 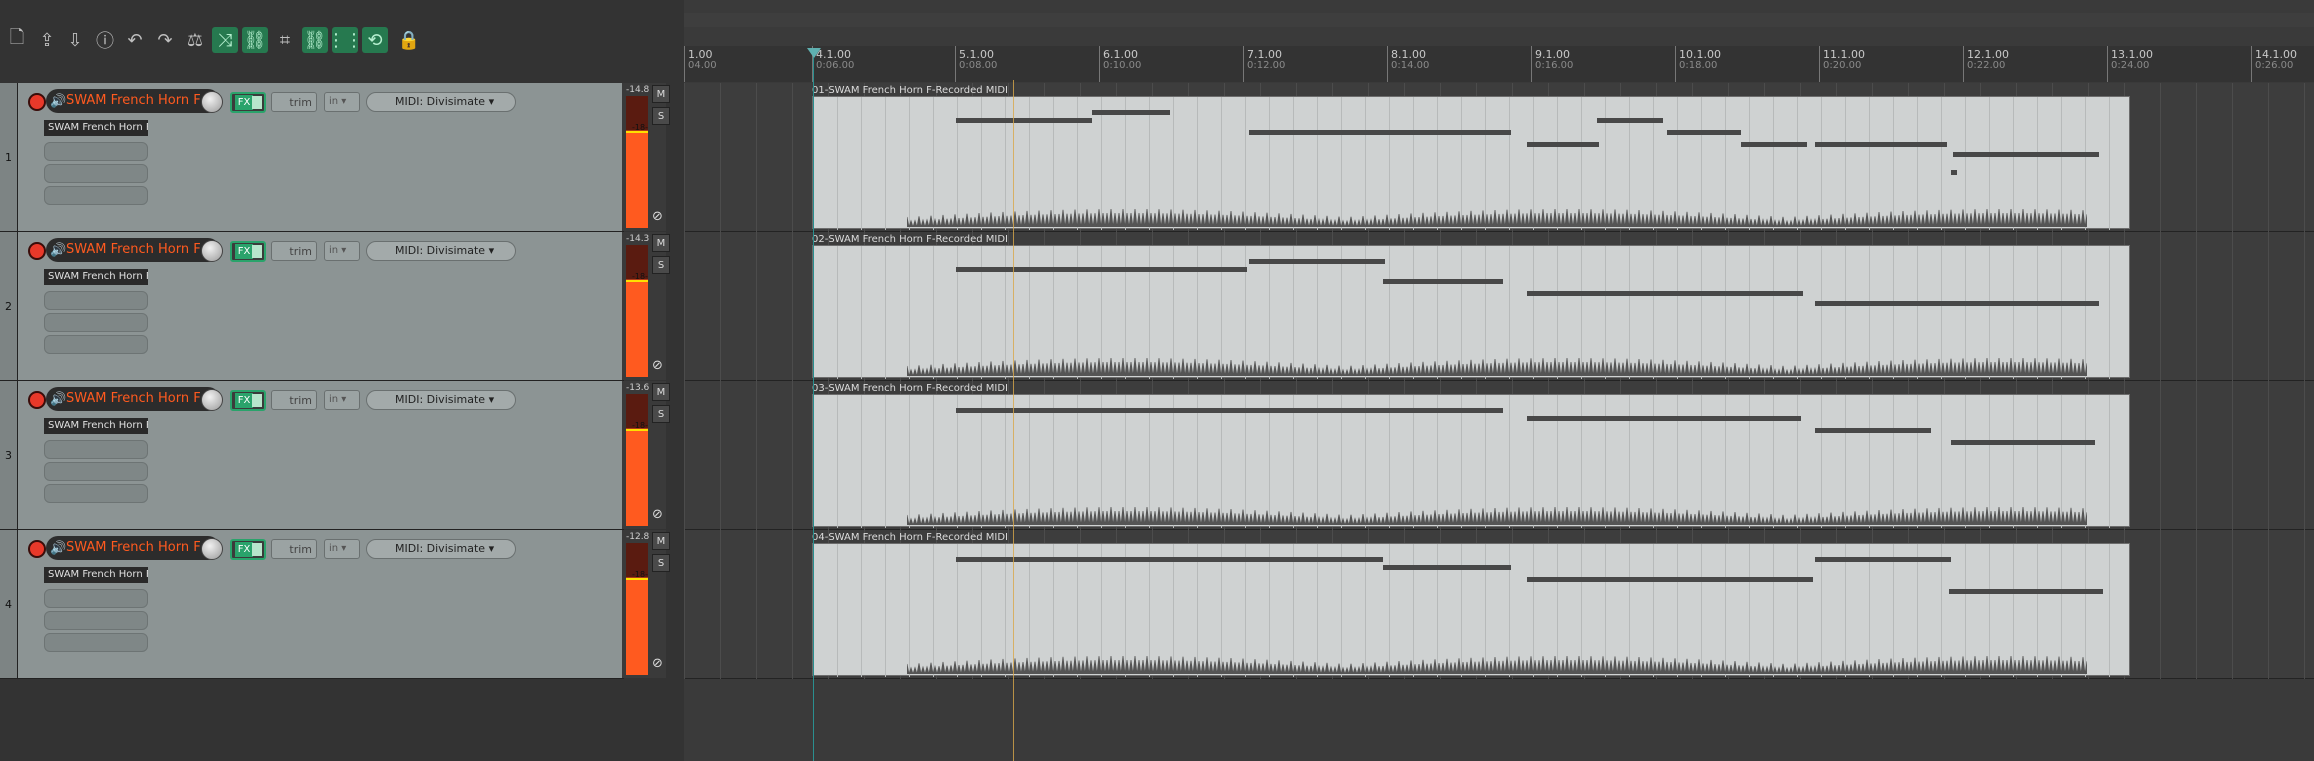 What do you see at coordinates (1842, 64) in the screenshot?
I see `ruler-tick: 11.1.00 0:20.00` at bounding box center [1842, 64].